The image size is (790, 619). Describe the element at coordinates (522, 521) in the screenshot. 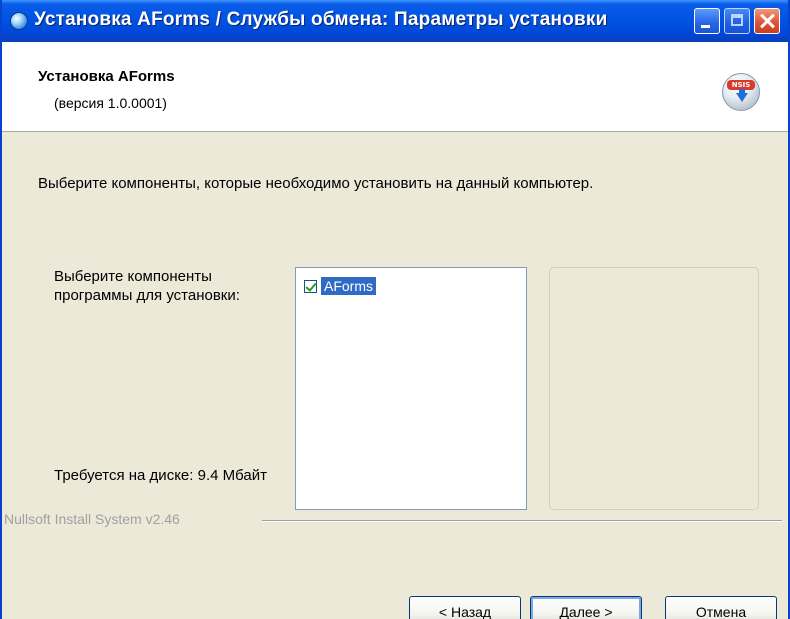

I see `branding-divider` at that location.